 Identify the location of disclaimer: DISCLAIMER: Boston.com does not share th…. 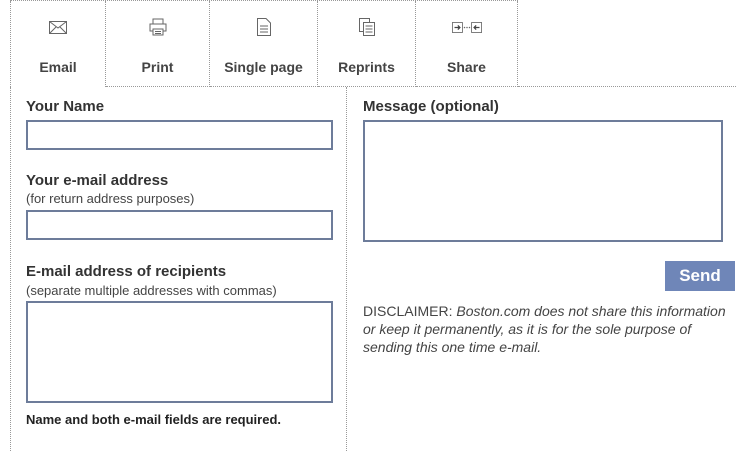
(549, 329).